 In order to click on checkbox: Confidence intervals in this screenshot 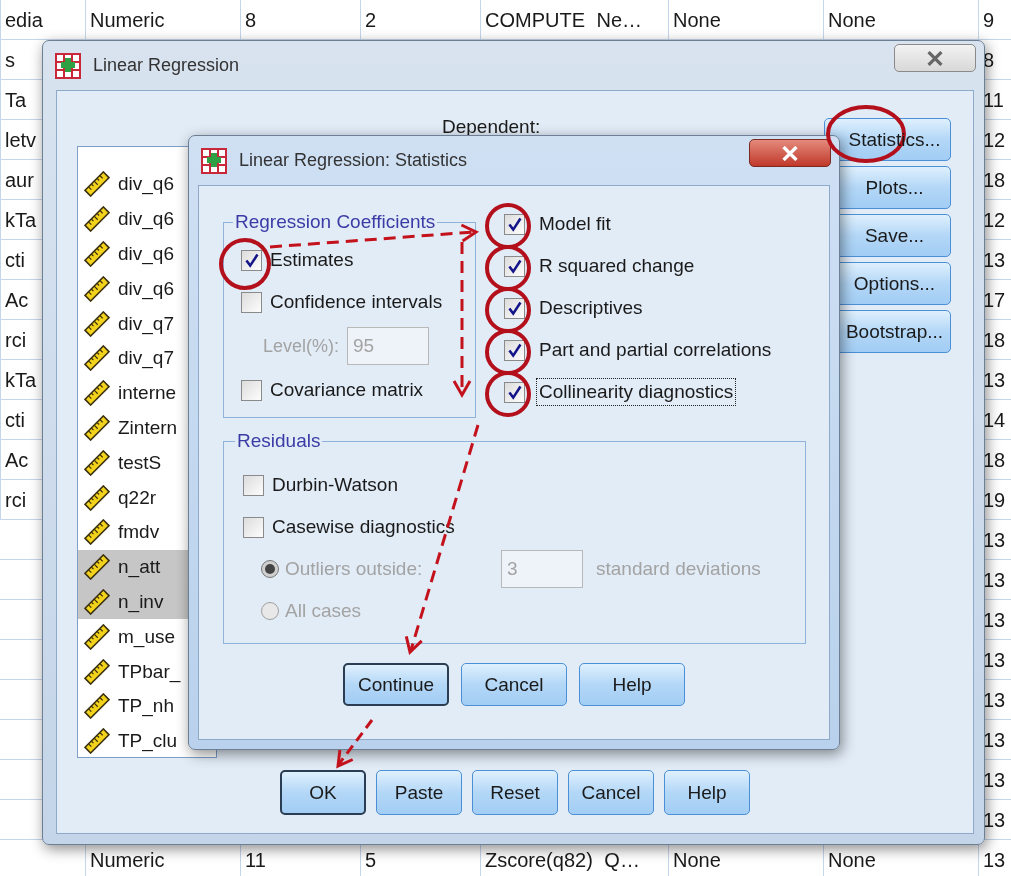, I will do `click(358, 302)`.